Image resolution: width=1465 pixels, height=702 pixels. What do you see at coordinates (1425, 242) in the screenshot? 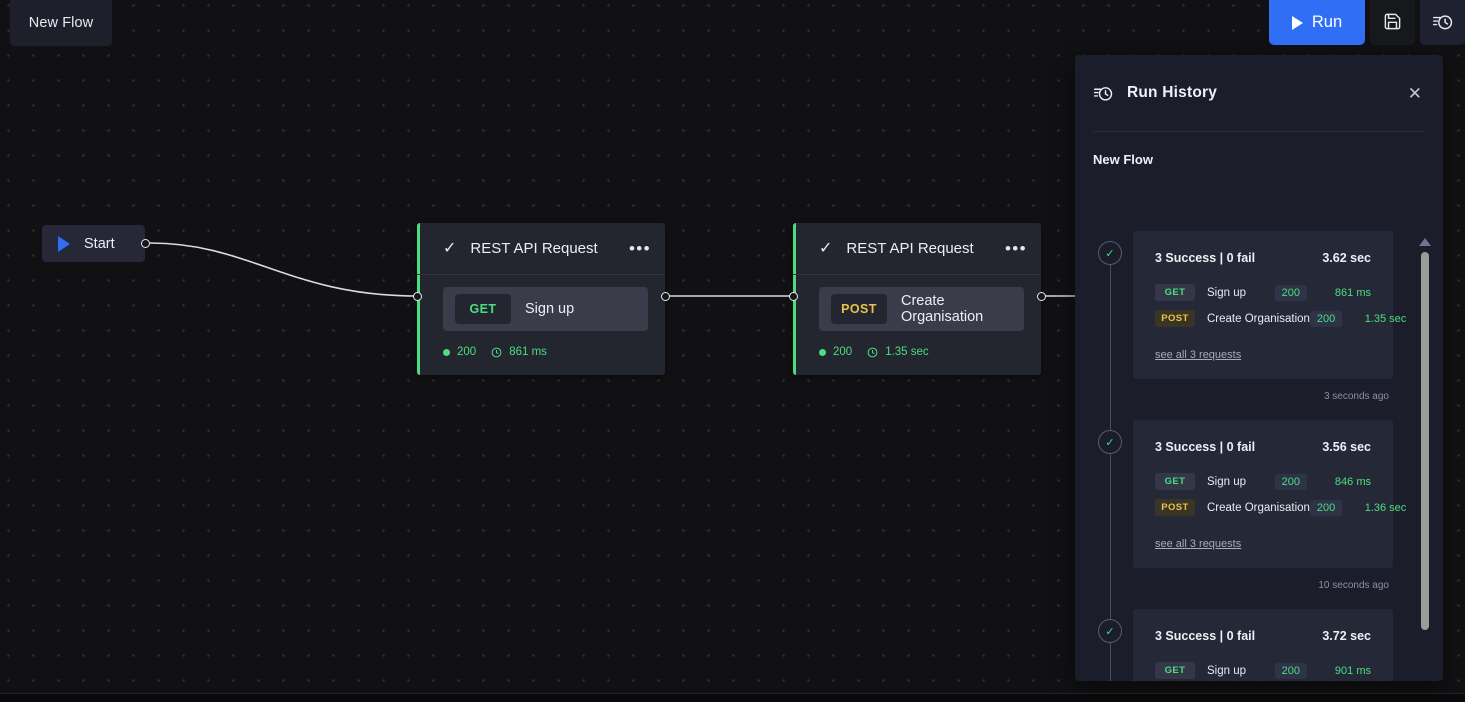
I see `scroll-up-arrow-icon` at bounding box center [1425, 242].